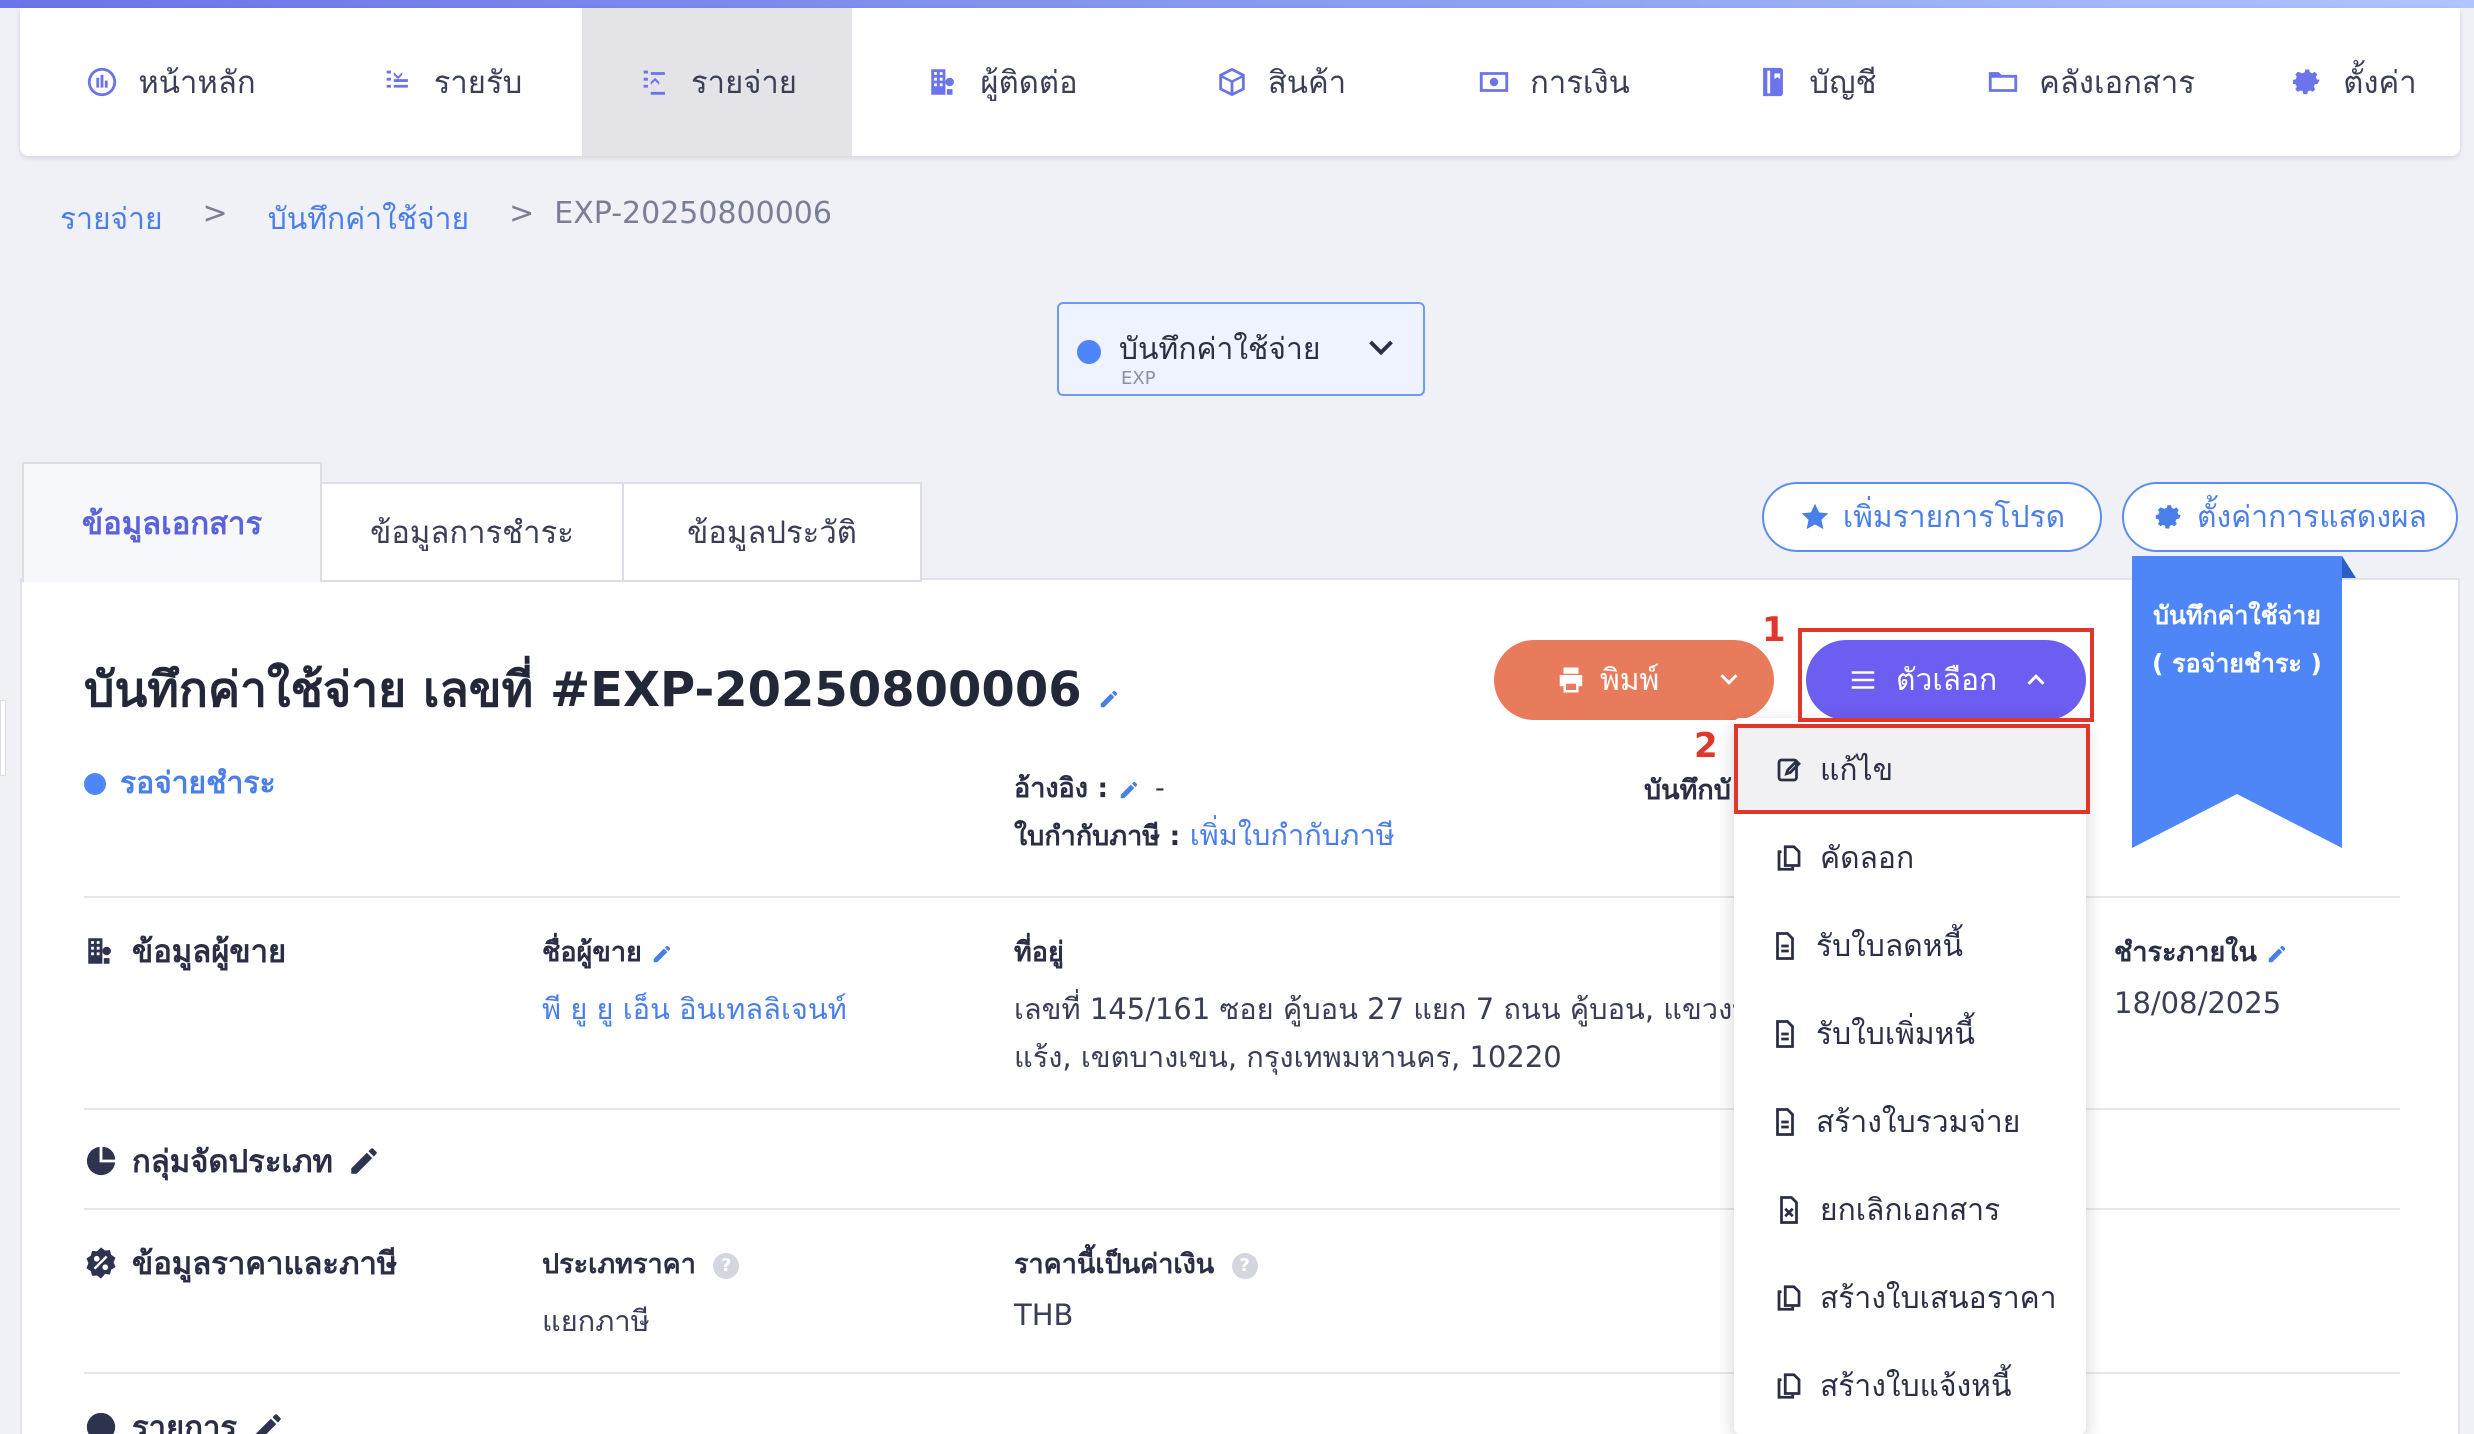 This screenshot has width=2474, height=1434. Describe the element at coordinates (172, 522) in the screenshot. I see `tab-document-info: ข้อมูลเอกสาร` at that location.